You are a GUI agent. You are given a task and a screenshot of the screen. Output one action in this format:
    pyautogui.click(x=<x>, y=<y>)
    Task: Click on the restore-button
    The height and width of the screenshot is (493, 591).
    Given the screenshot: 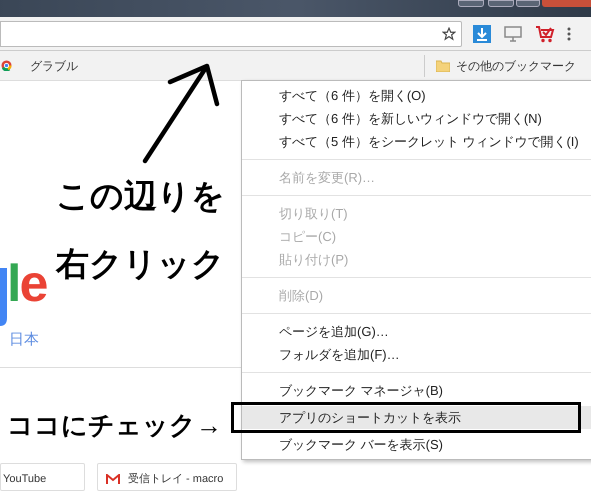 What is the action you would take?
    pyautogui.click(x=528, y=3)
    